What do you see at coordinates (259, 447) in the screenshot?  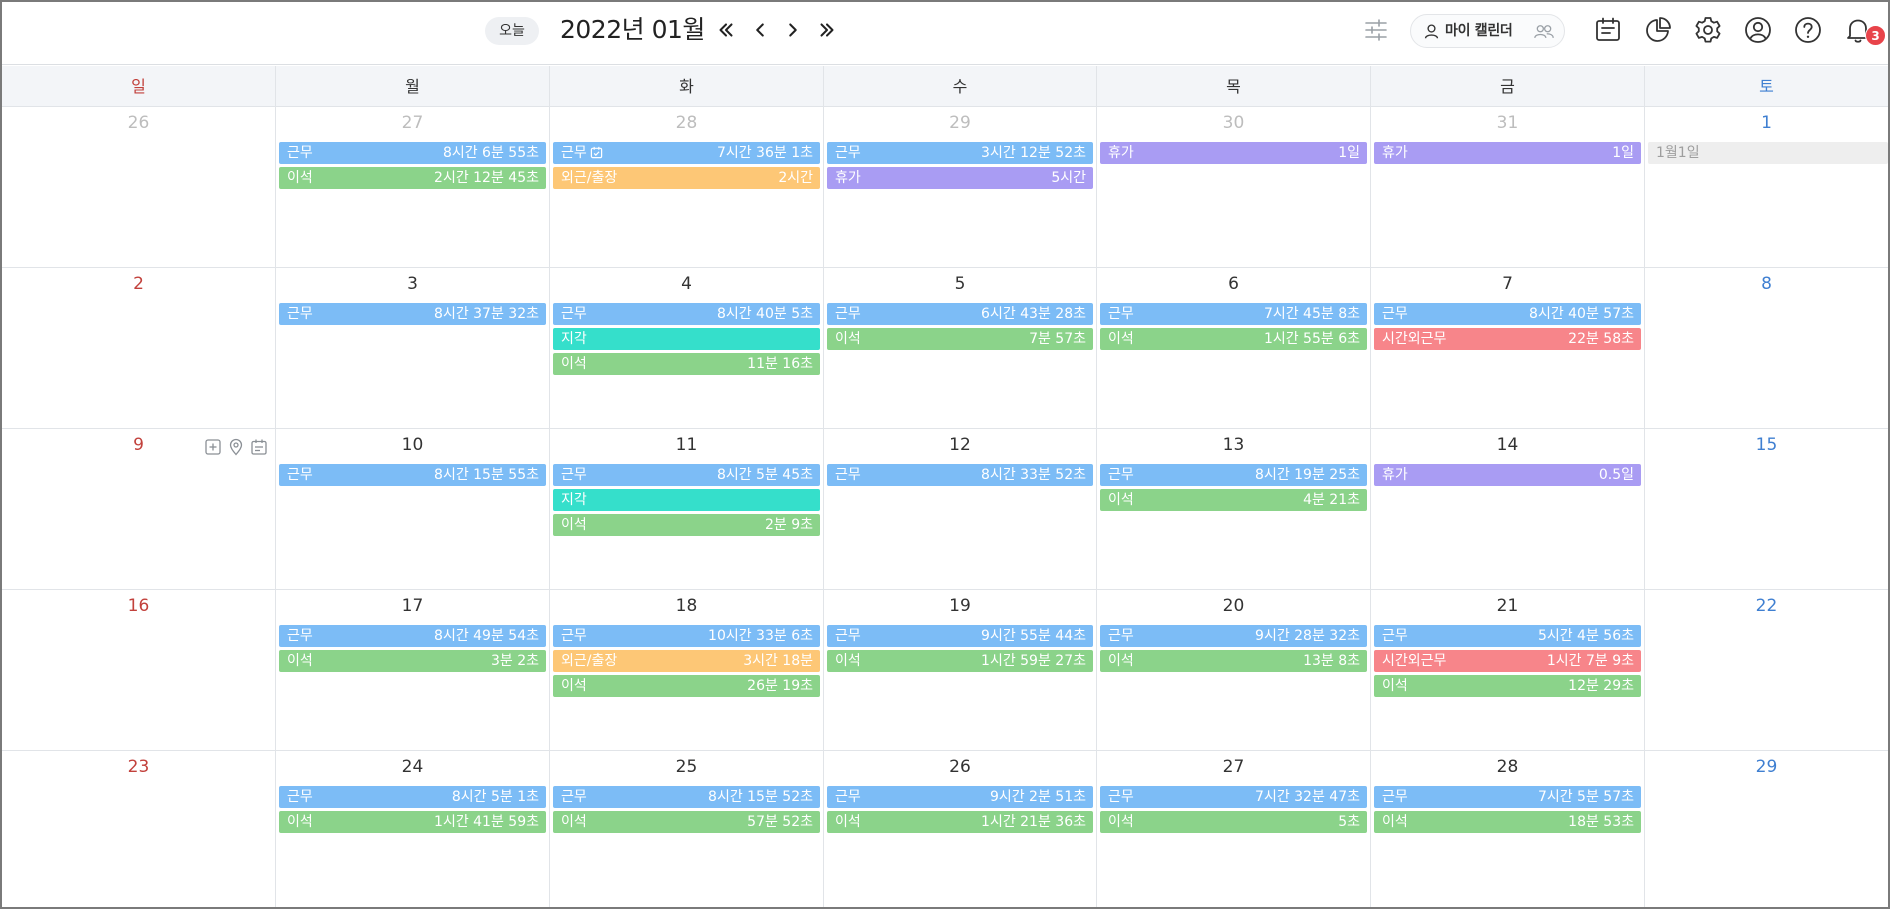 I see `schedule-button` at bounding box center [259, 447].